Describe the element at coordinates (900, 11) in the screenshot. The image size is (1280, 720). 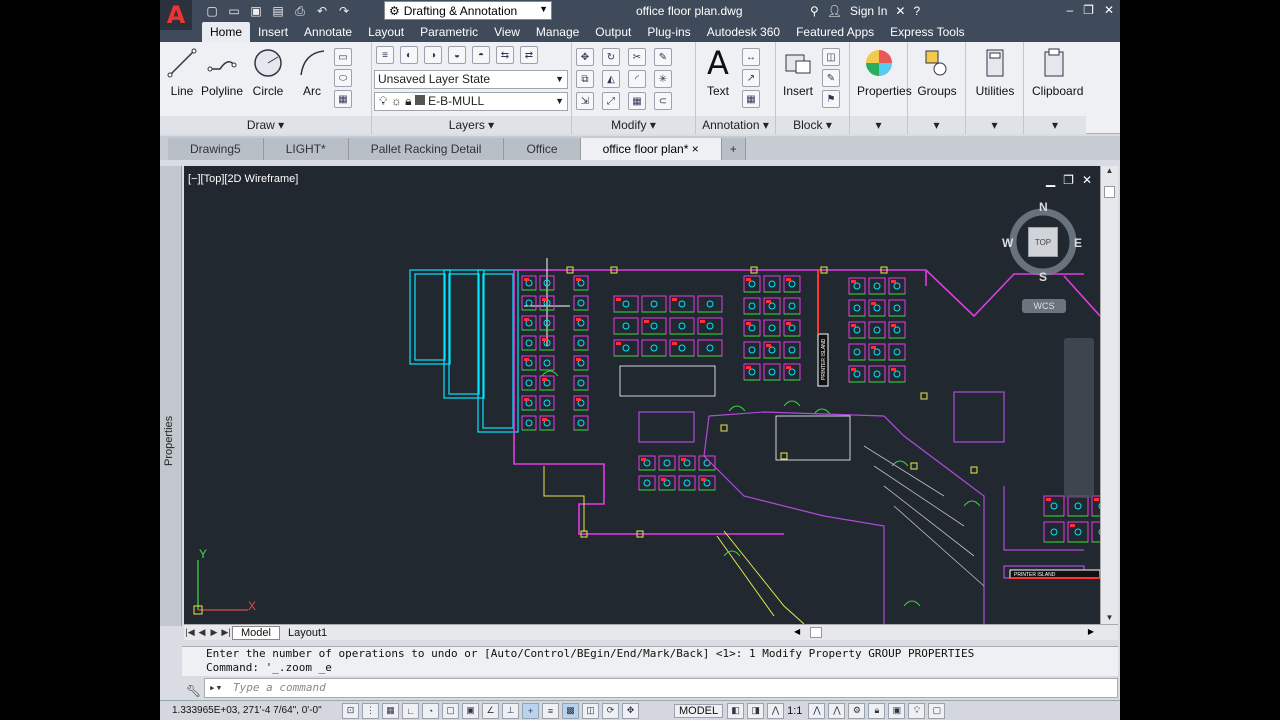
I see `exchange-icon: ✕` at that location.